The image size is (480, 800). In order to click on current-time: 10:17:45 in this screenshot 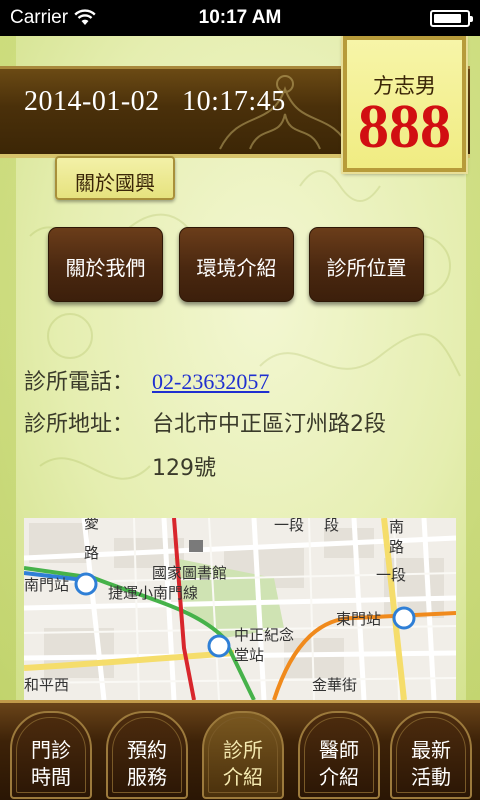, I will do `click(234, 101)`.